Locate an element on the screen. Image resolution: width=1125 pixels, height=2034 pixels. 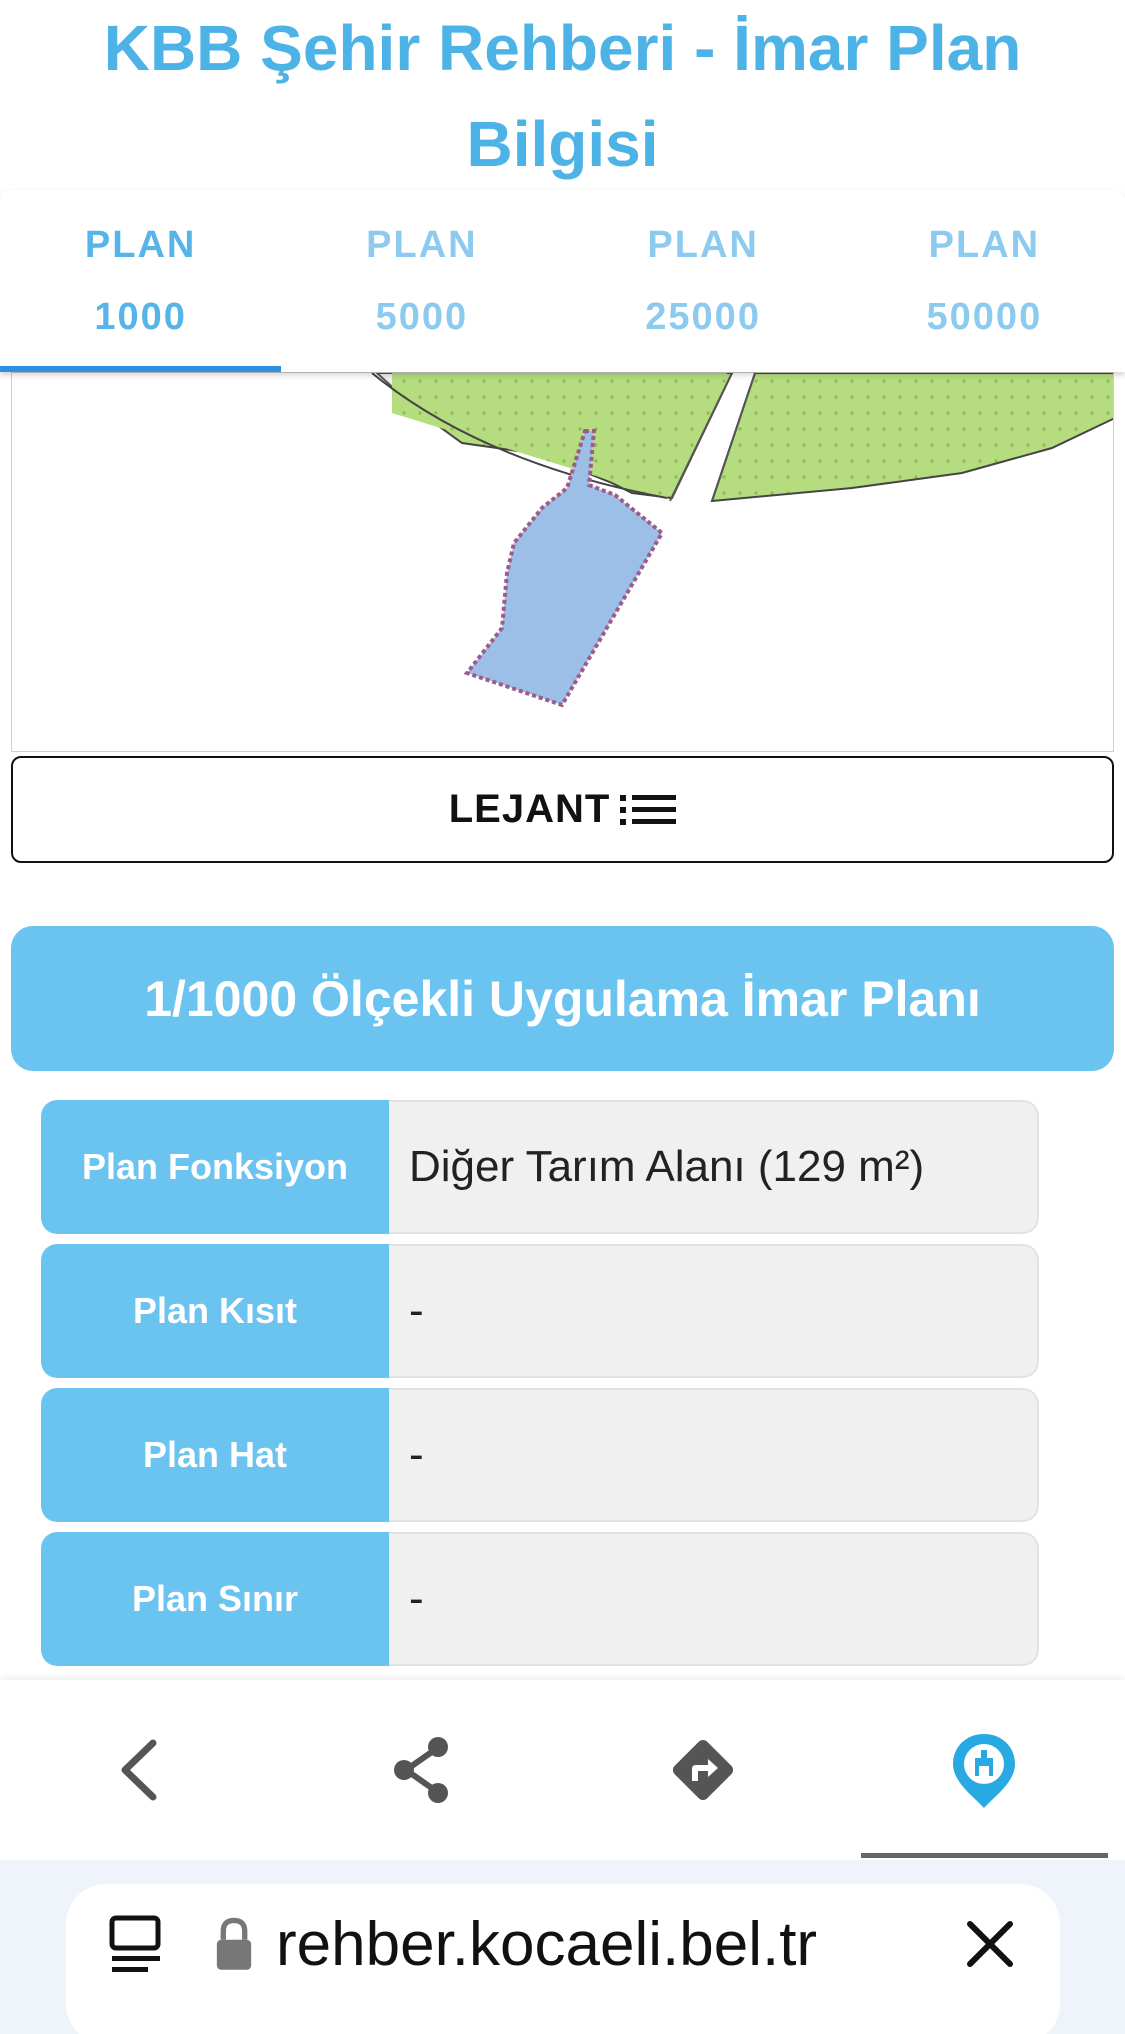
tab-label-line2: 1000 is located at coordinates (140, 317).